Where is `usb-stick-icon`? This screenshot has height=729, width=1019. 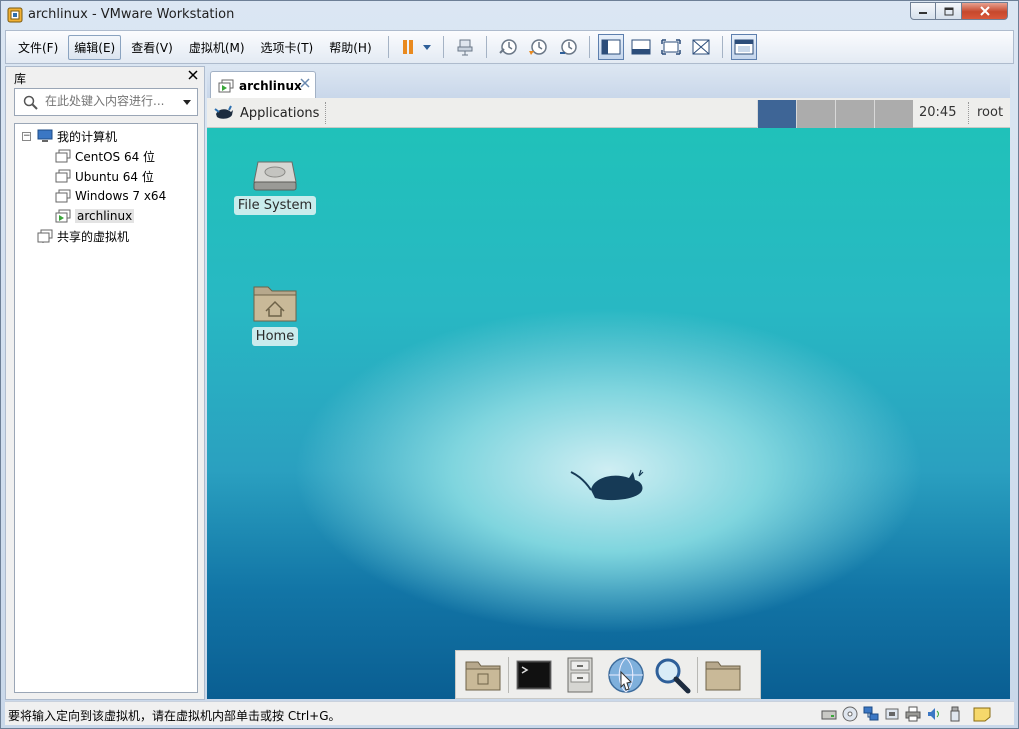 usb-stick-icon is located at coordinates (954, 714).